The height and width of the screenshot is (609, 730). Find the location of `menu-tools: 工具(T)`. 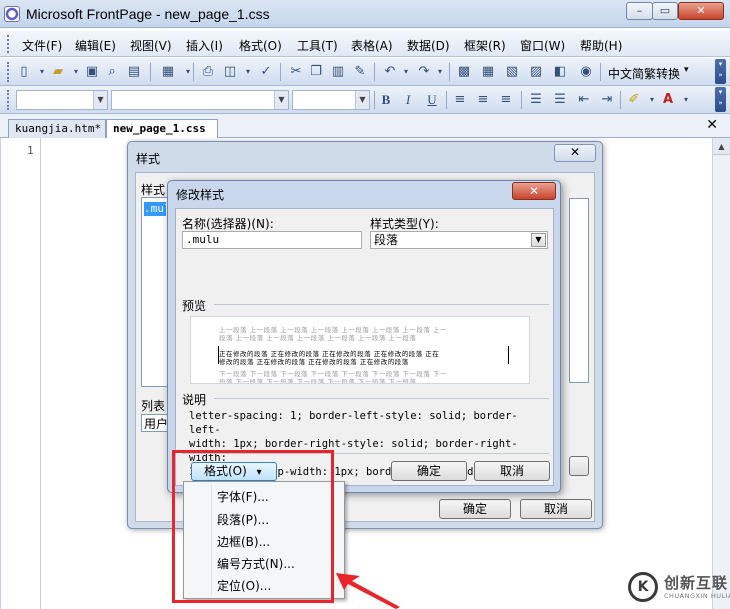

menu-tools: 工具(T) is located at coordinates (317, 45).